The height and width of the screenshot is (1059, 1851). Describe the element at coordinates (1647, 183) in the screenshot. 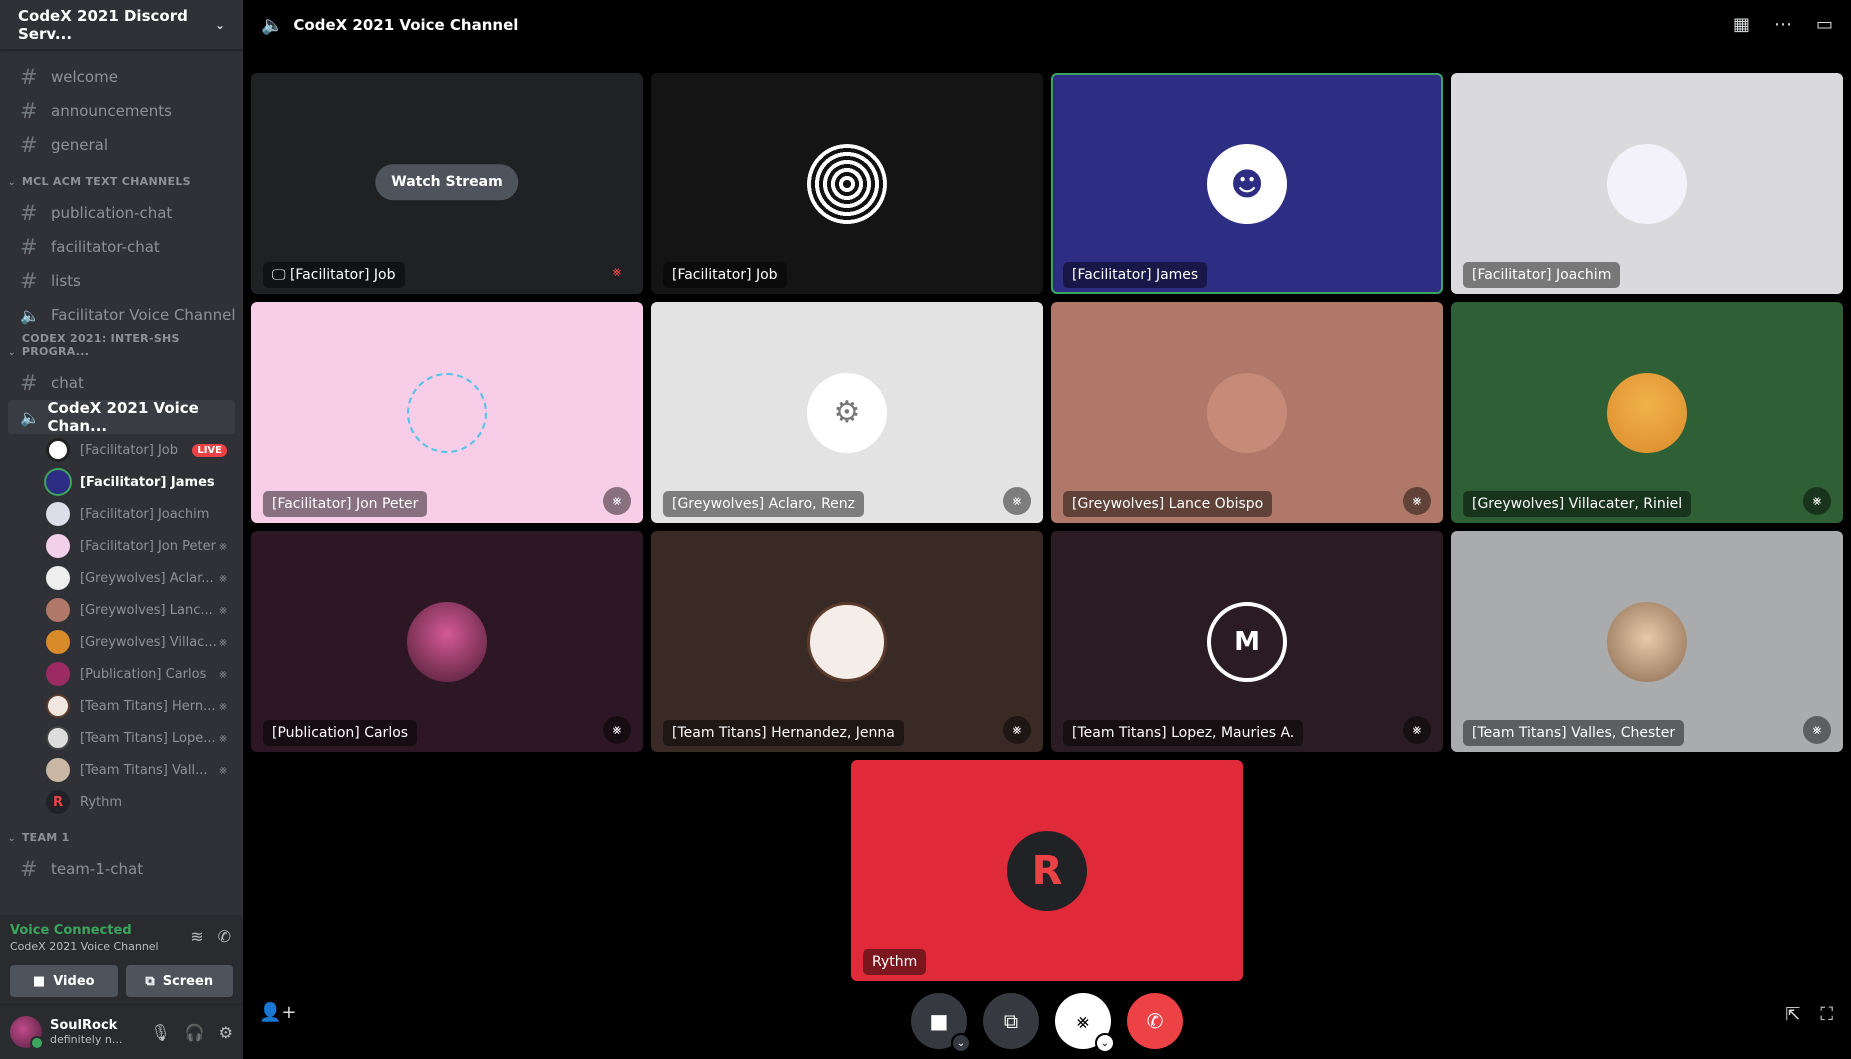

I see `participant-tile: [Facilitator] Joachim` at that location.